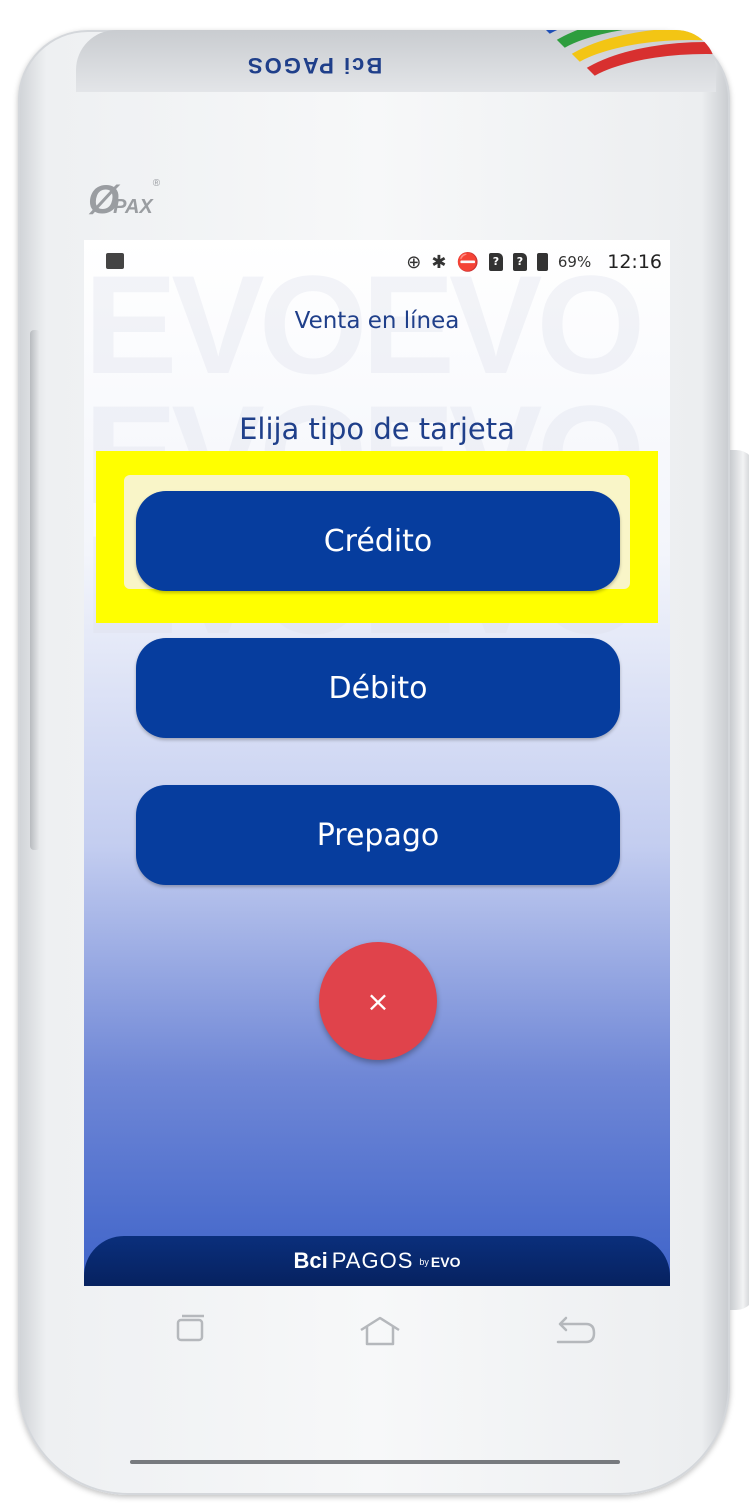 The image size is (749, 1504). Describe the element at coordinates (634, 262) in the screenshot. I see `clock: 12:16` at that location.